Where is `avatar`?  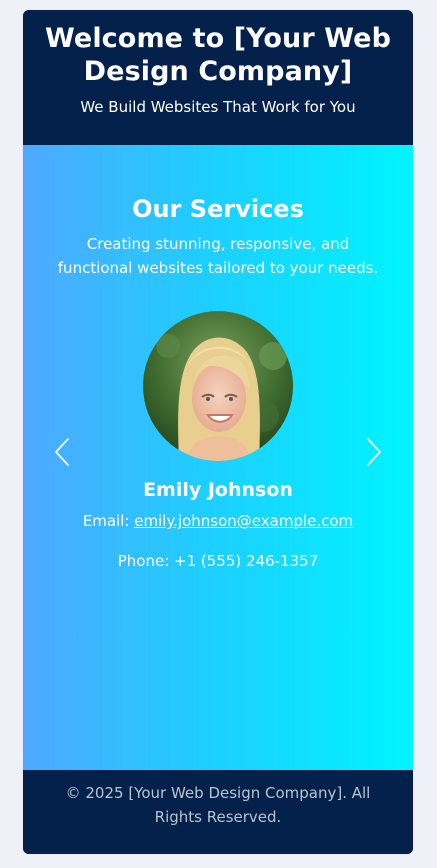 avatar is located at coordinates (218, 386).